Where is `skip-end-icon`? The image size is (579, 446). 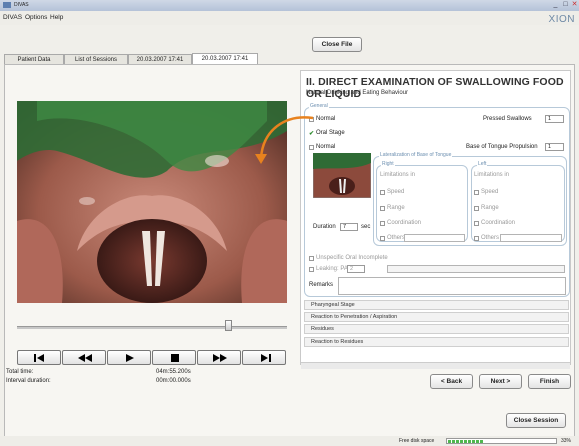
skip-end-icon is located at coordinates (266, 358).